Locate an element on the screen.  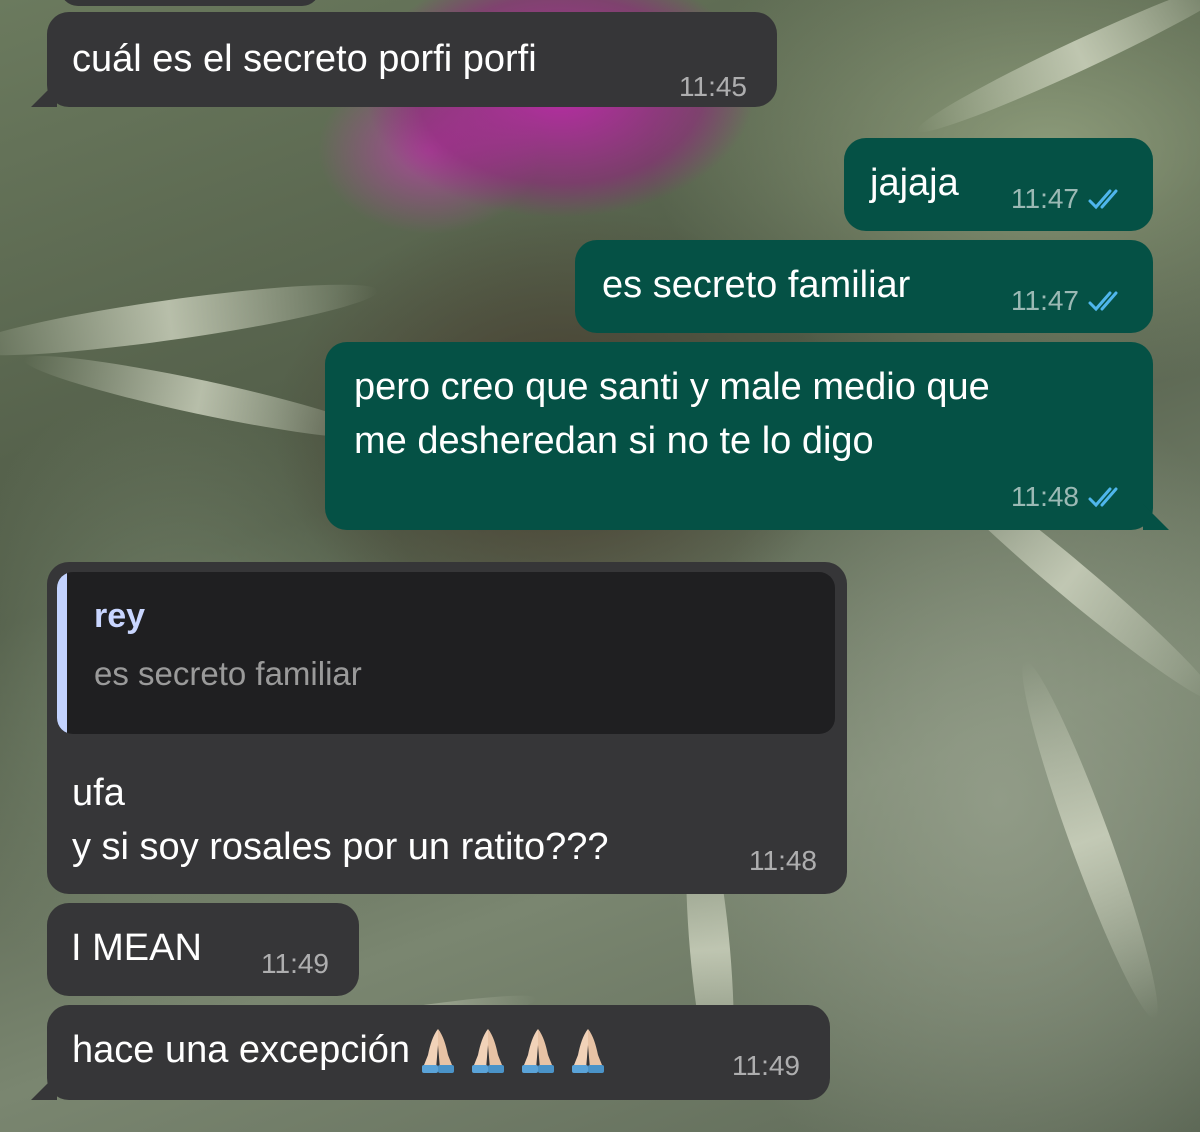
message-text-line: me desheredan si no te lo digo is located at coordinates (614, 441).